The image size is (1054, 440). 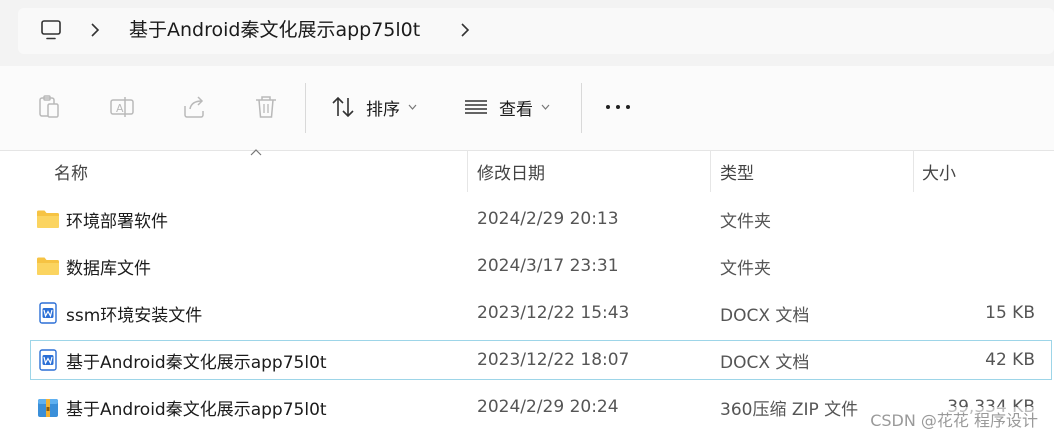 What do you see at coordinates (511, 171) in the screenshot?
I see `column-header-date-modified: 修改日期` at bounding box center [511, 171].